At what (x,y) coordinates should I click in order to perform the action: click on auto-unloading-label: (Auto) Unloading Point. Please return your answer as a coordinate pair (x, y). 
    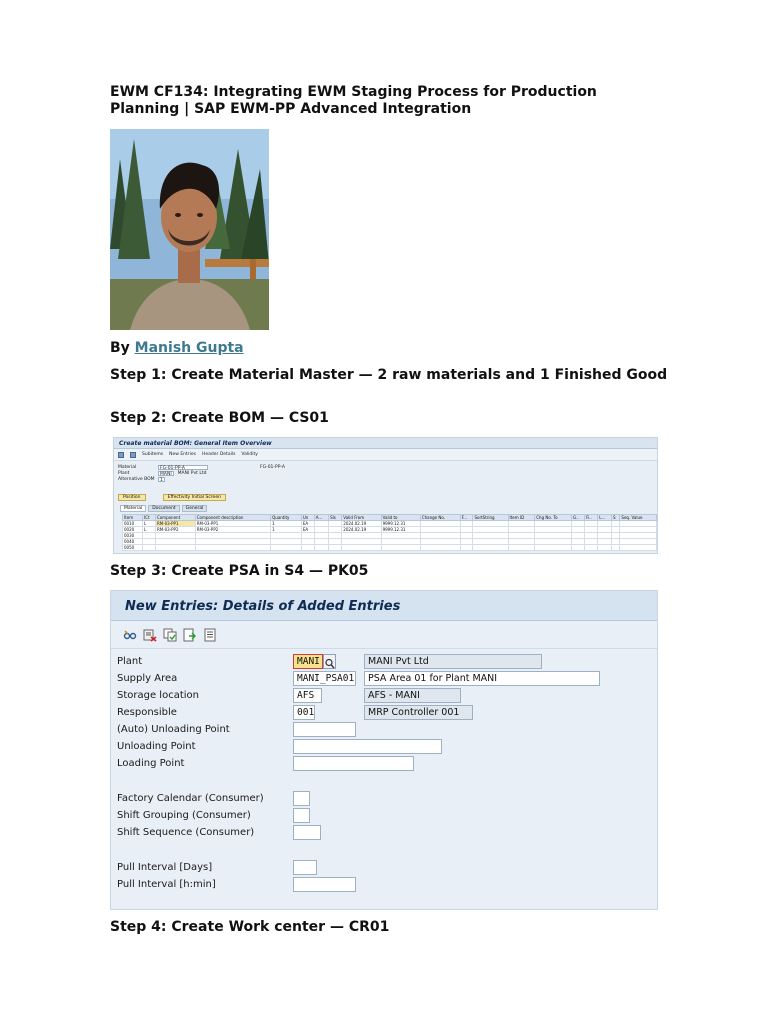
    Looking at the image, I should click on (173, 729).